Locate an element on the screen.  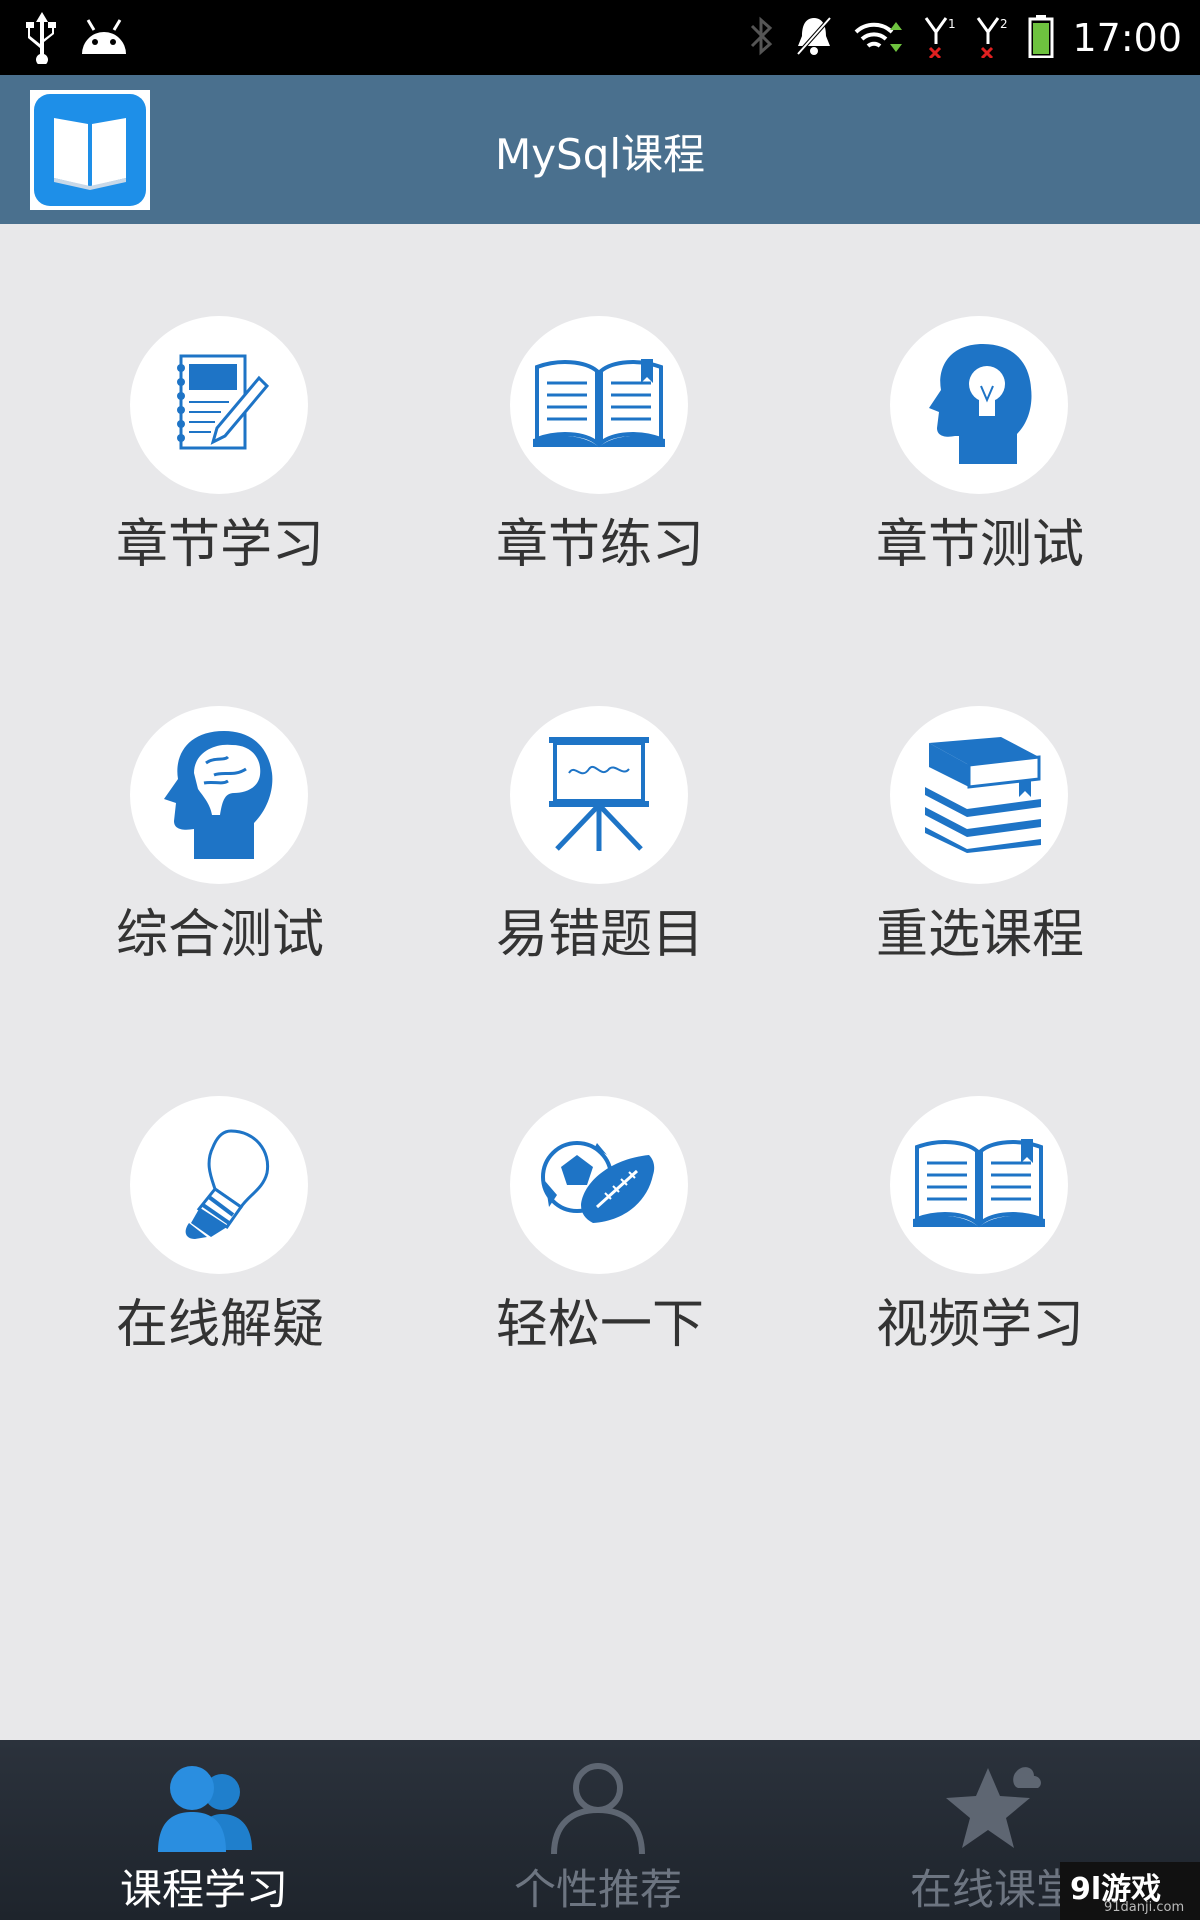
mute-icon is located at coordinates (814, 38).